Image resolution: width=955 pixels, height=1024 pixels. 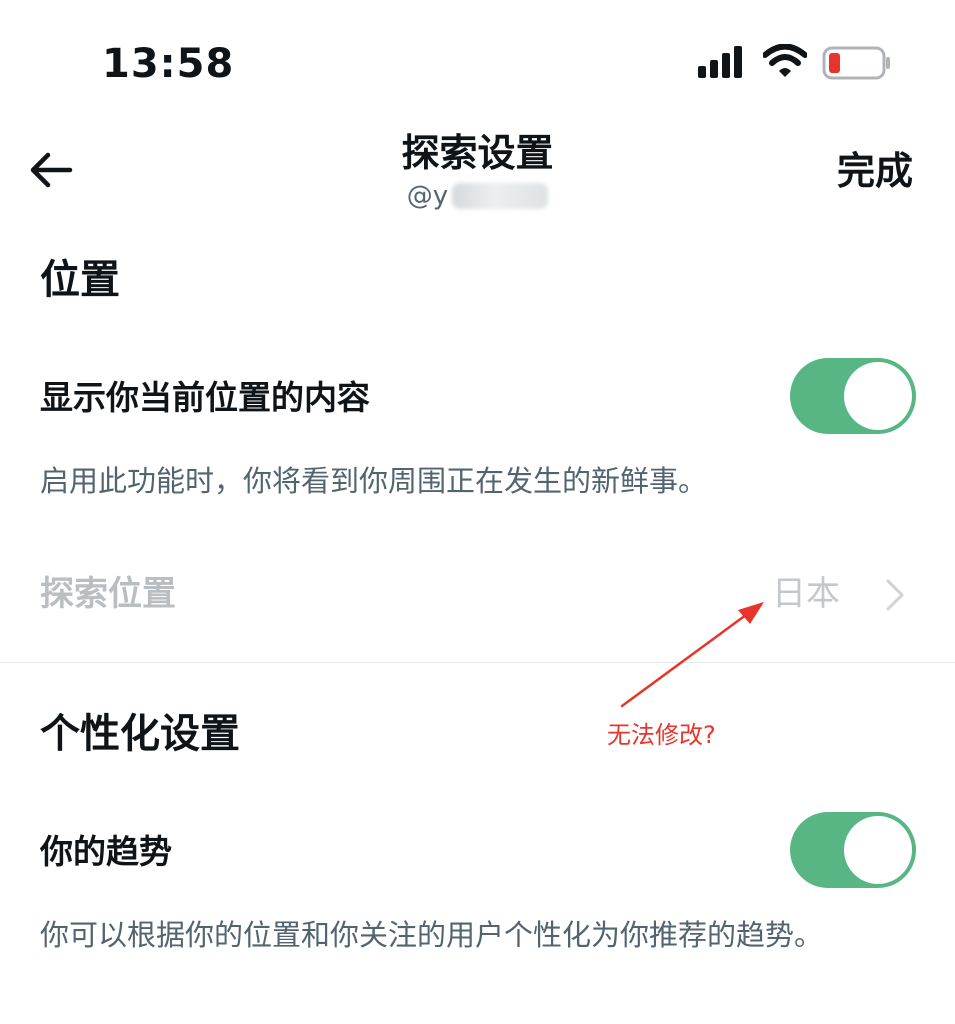 What do you see at coordinates (875, 171) in the screenshot?
I see `done-button: 完成` at bounding box center [875, 171].